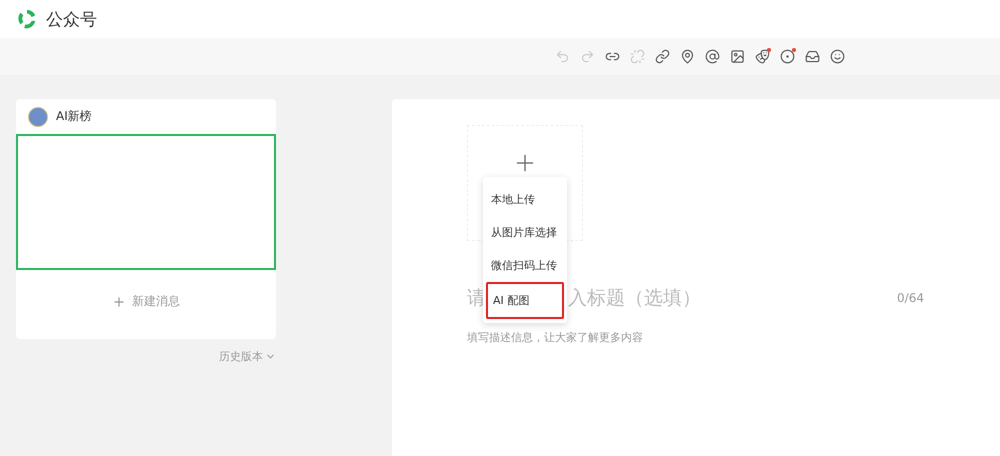 The width and height of the screenshot is (1000, 456). Describe the element at coordinates (837, 57) in the screenshot. I see `smiley-icon` at that location.